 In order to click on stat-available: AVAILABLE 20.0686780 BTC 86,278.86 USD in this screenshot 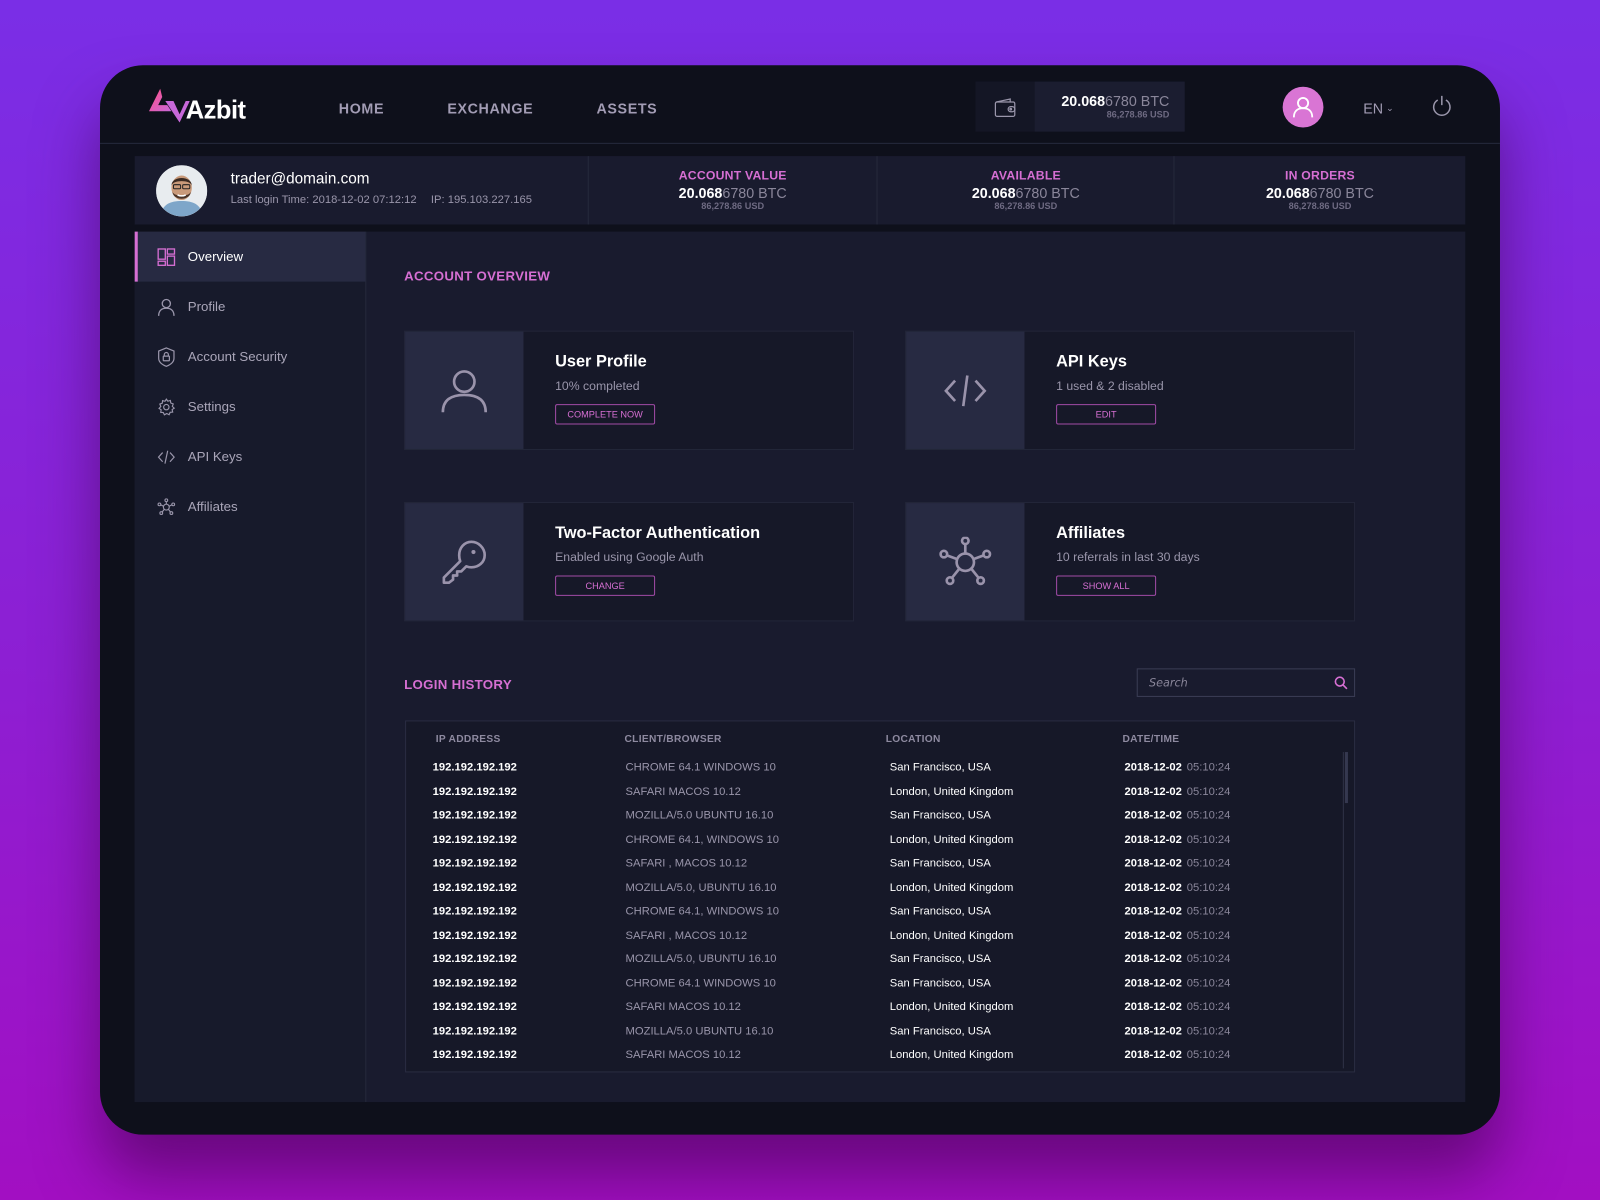, I will do `click(1026, 190)`.